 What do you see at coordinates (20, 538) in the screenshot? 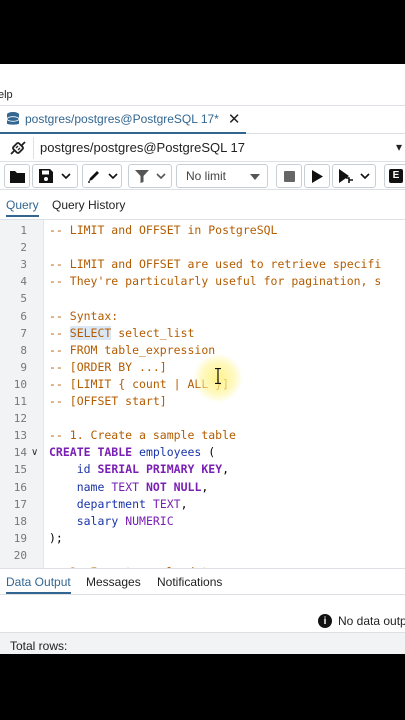
I see `line-number: 19` at bounding box center [20, 538].